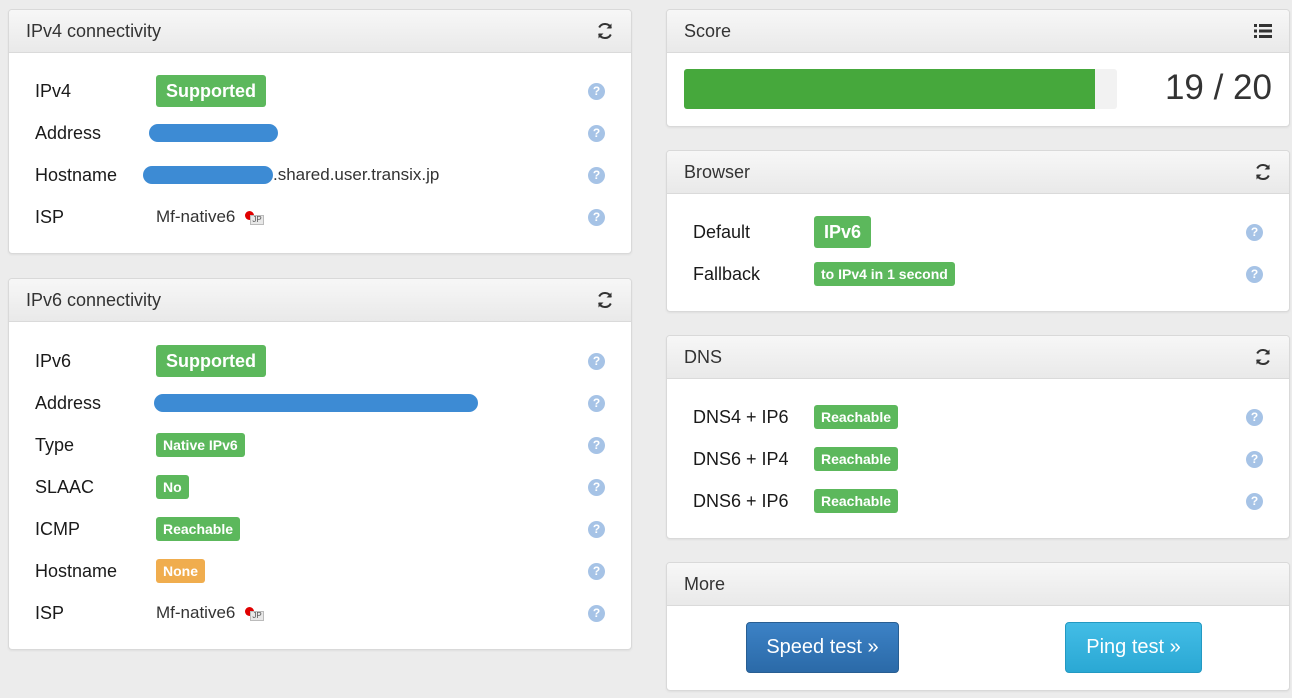 The width and height of the screenshot is (1292, 698). Describe the element at coordinates (1218, 87) in the screenshot. I see `score-value: 19 / 20` at that location.